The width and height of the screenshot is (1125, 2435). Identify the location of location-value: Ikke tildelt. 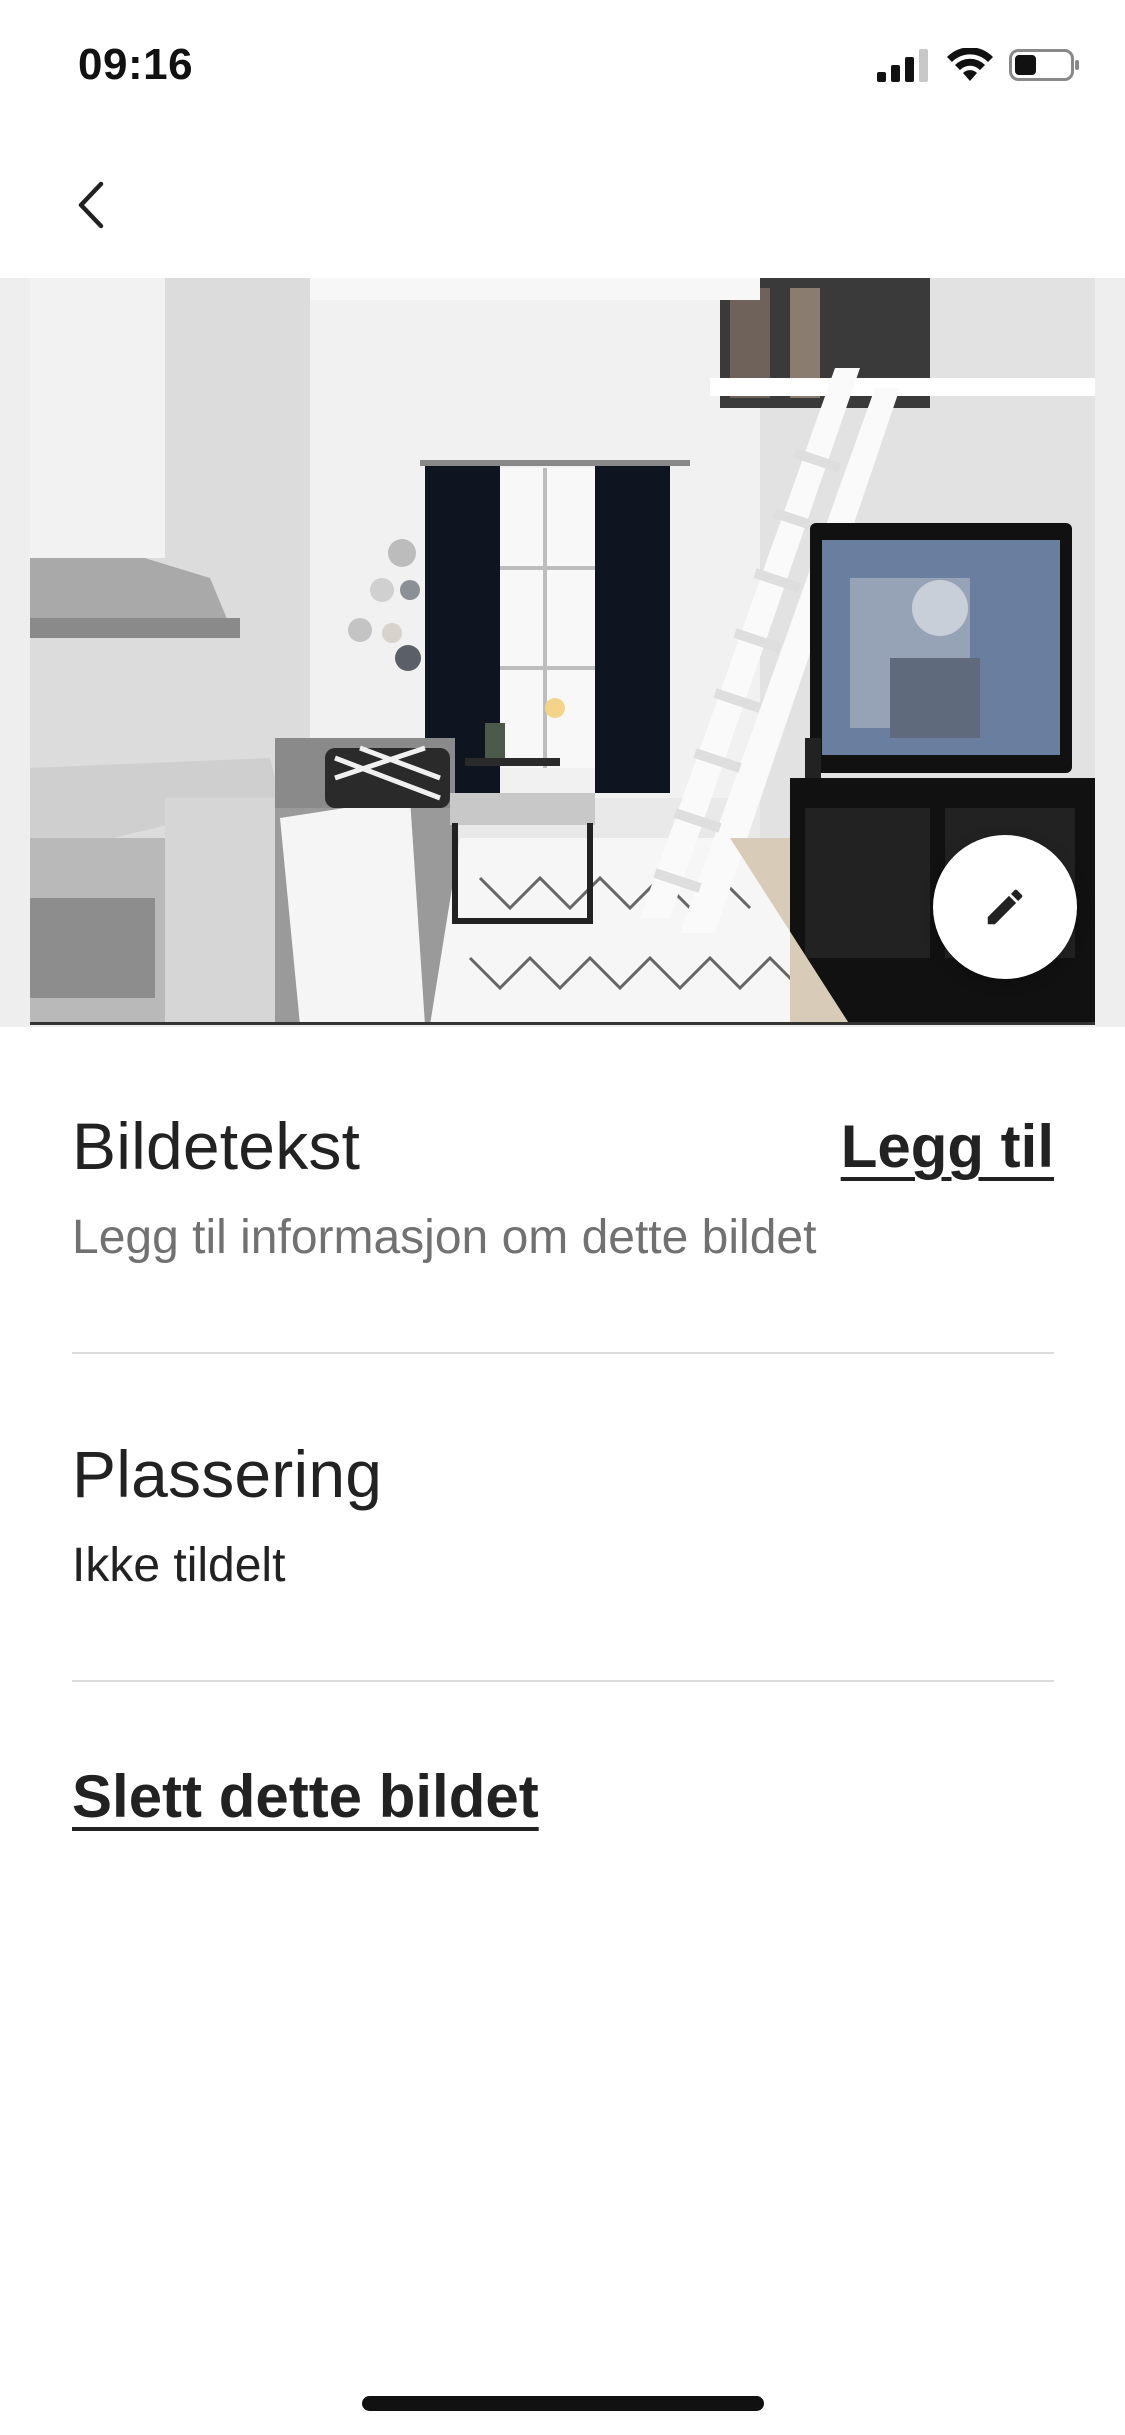
(179, 1565).